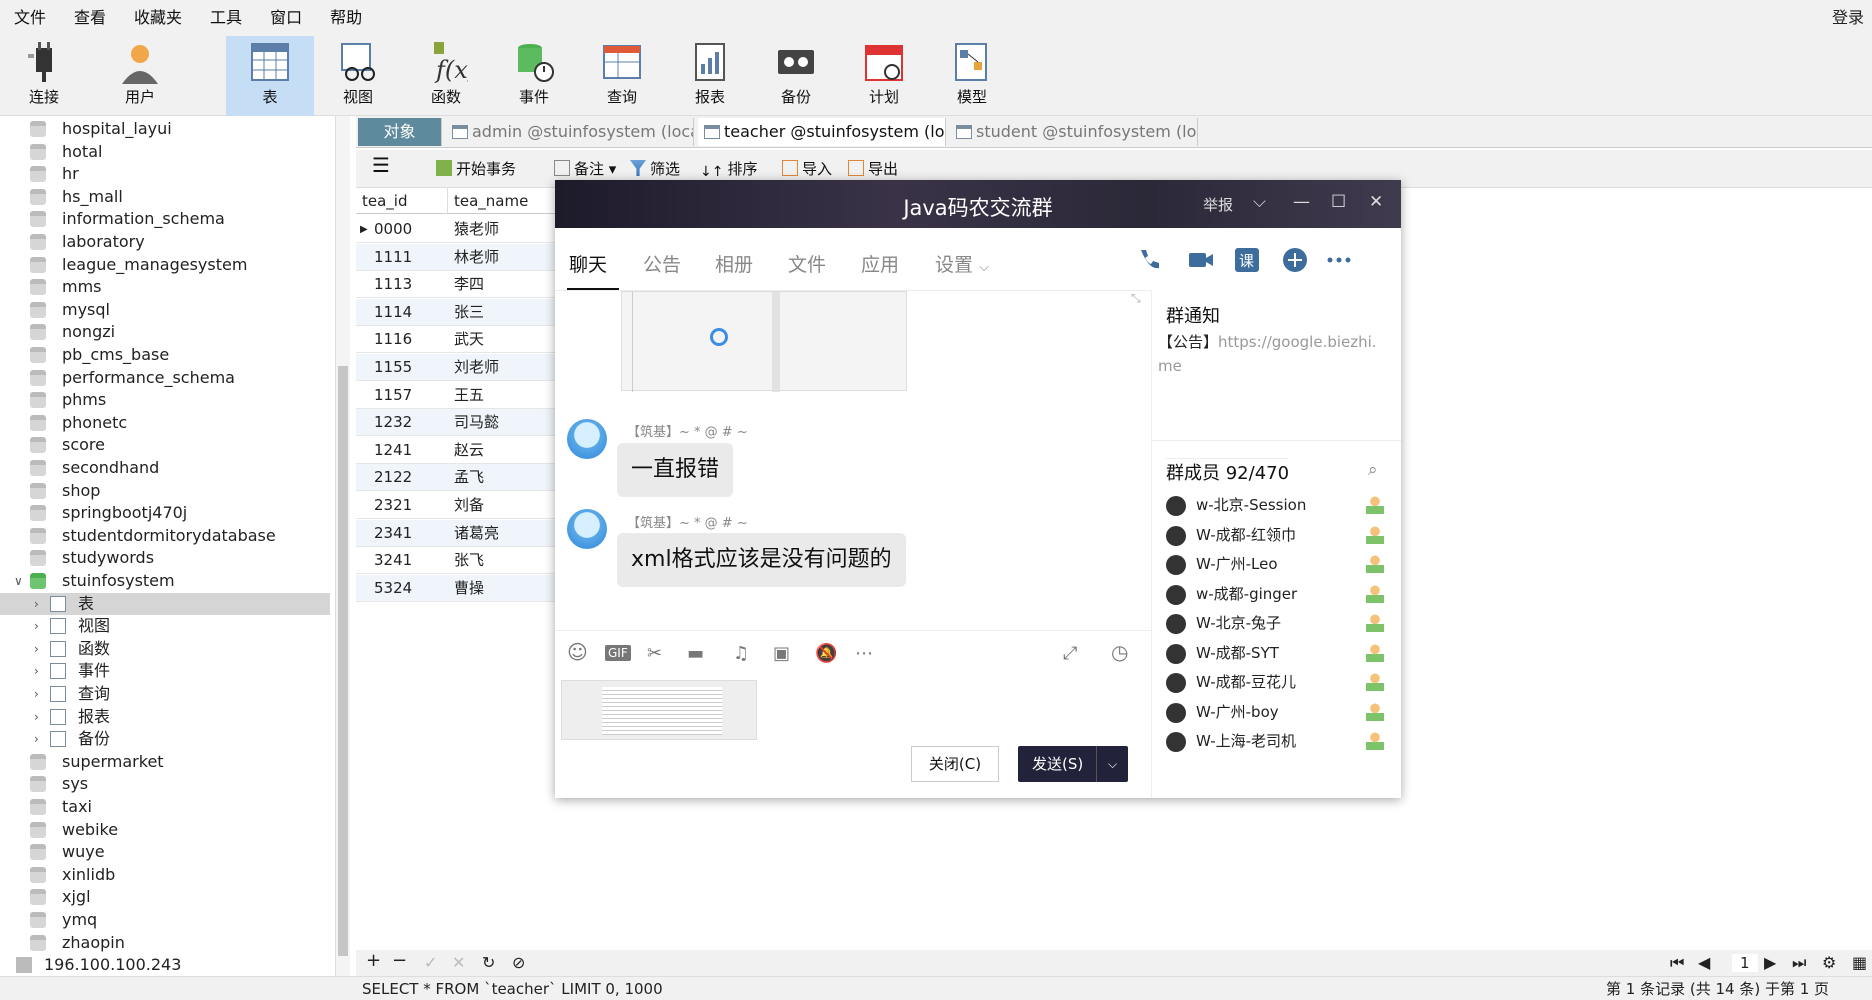 The image size is (1872, 1000). I want to click on cell-tea-id: 1111, so click(393, 257).